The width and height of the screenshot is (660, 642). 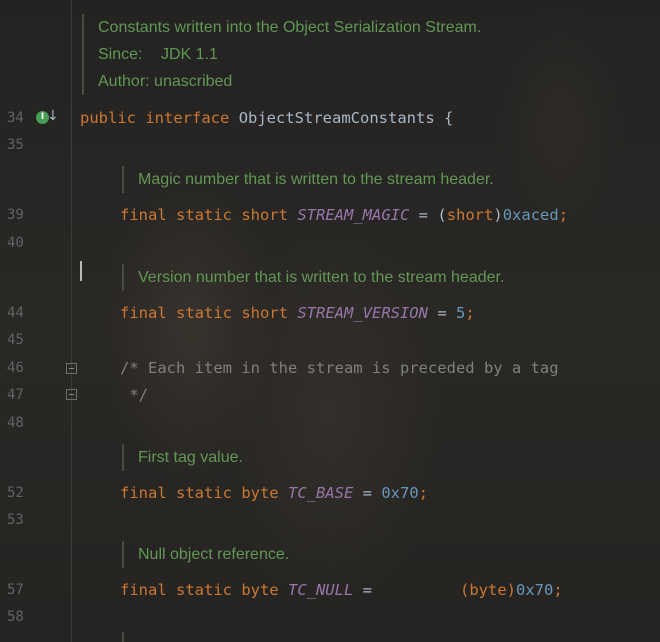 I want to click on line-number: 53, so click(x=22, y=520).